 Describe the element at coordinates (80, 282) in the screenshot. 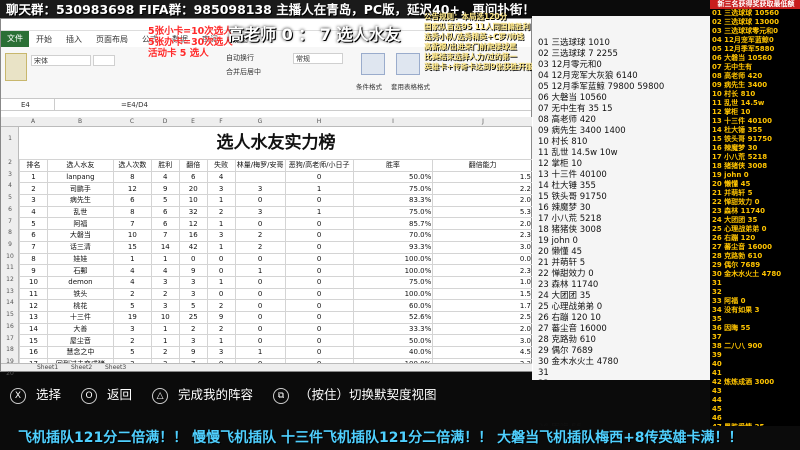

I see `table-cell: demon` at that location.